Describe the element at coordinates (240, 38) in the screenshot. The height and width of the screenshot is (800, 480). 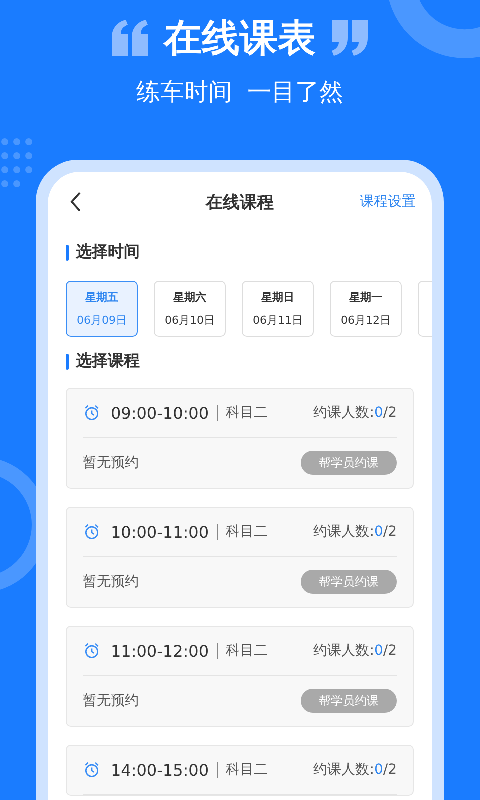
I see `banner-title: 在线课表` at that location.